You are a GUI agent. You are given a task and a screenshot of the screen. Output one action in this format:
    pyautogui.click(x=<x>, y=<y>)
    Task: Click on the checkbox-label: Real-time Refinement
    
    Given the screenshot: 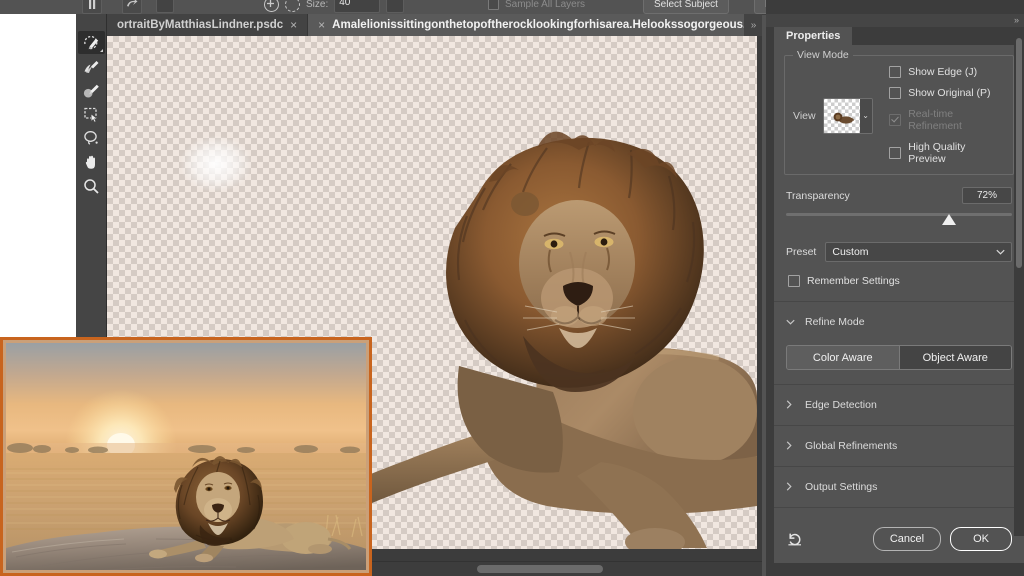 What is the action you would take?
    pyautogui.click(x=935, y=120)
    